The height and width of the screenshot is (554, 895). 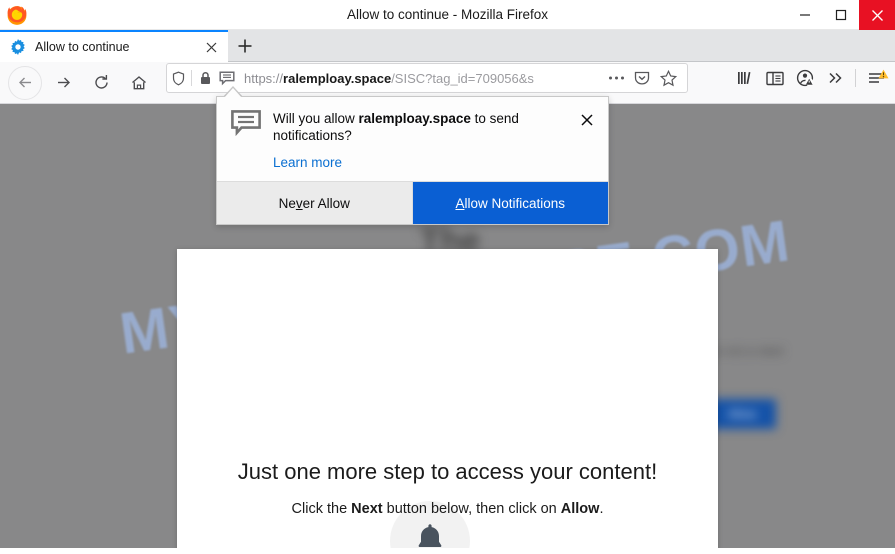 What do you see at coordinates (63, 83) in the screenshot?
I see `forward-button` at bounding box center [63, 83].